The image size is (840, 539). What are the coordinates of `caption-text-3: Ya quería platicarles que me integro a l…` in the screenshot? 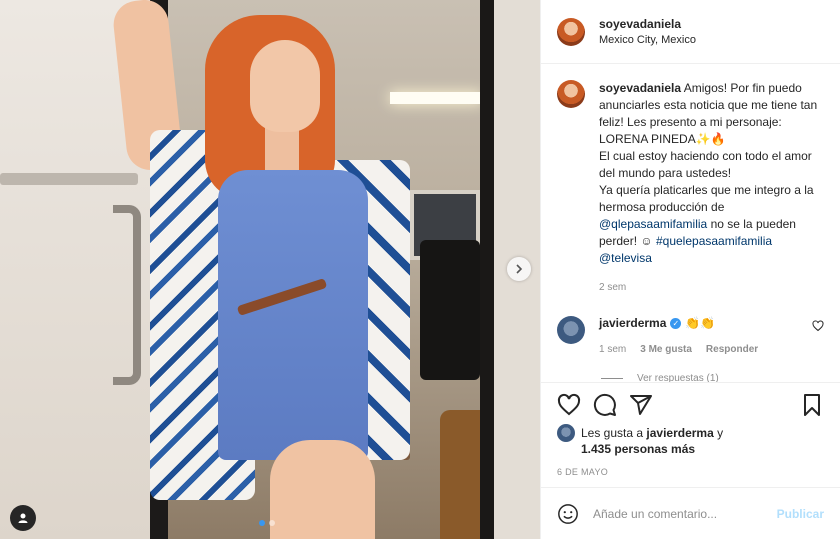 It's located at (706, 198).